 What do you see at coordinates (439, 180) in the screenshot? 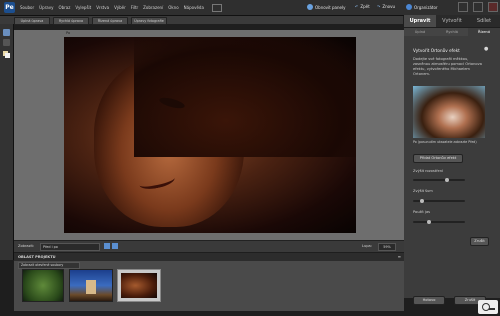
I see `slider-blur-track` at bounding box center [439, 180].